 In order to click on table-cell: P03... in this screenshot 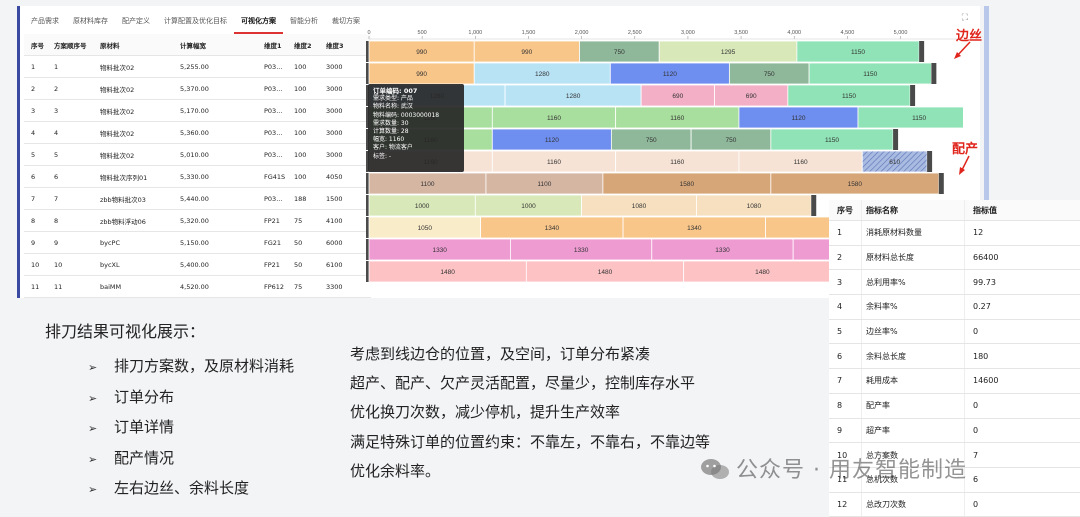, I will do `click(273, 66)`.